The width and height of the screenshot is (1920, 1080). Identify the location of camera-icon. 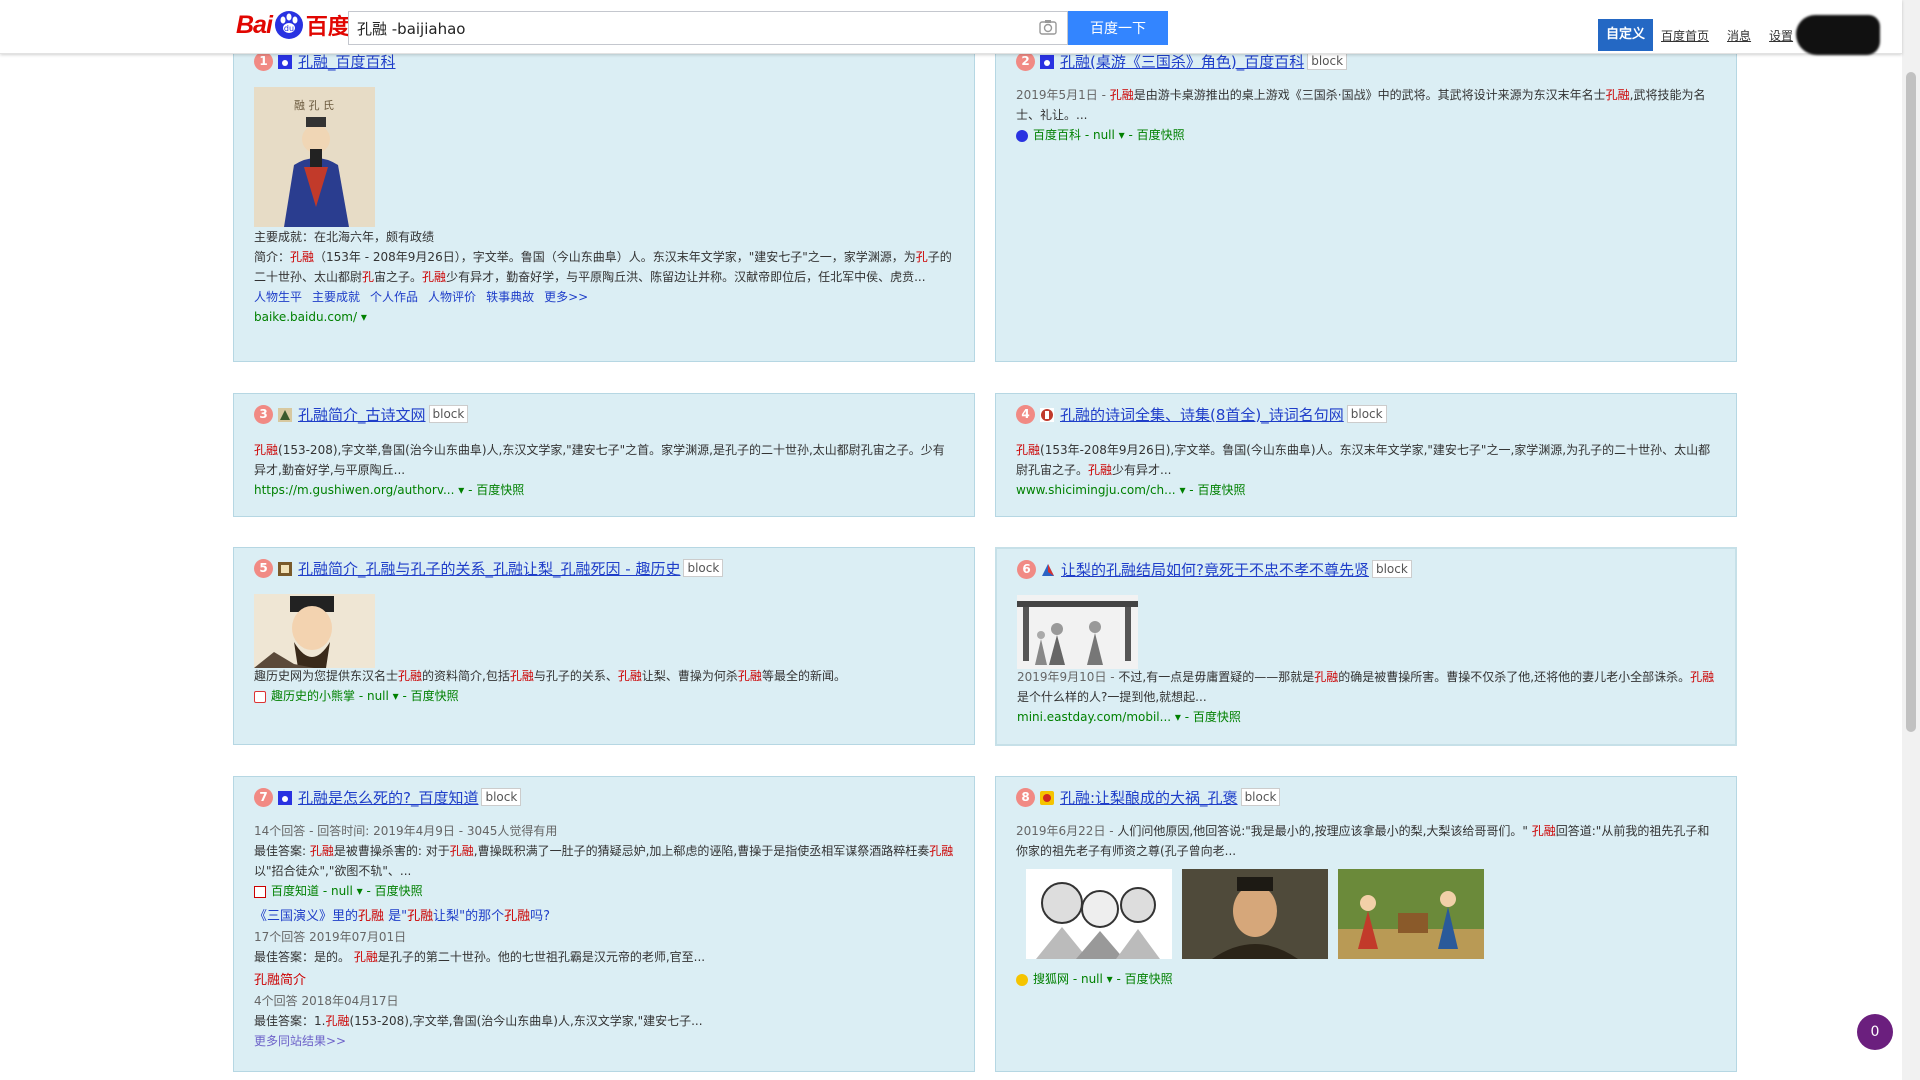
(1048, 29).